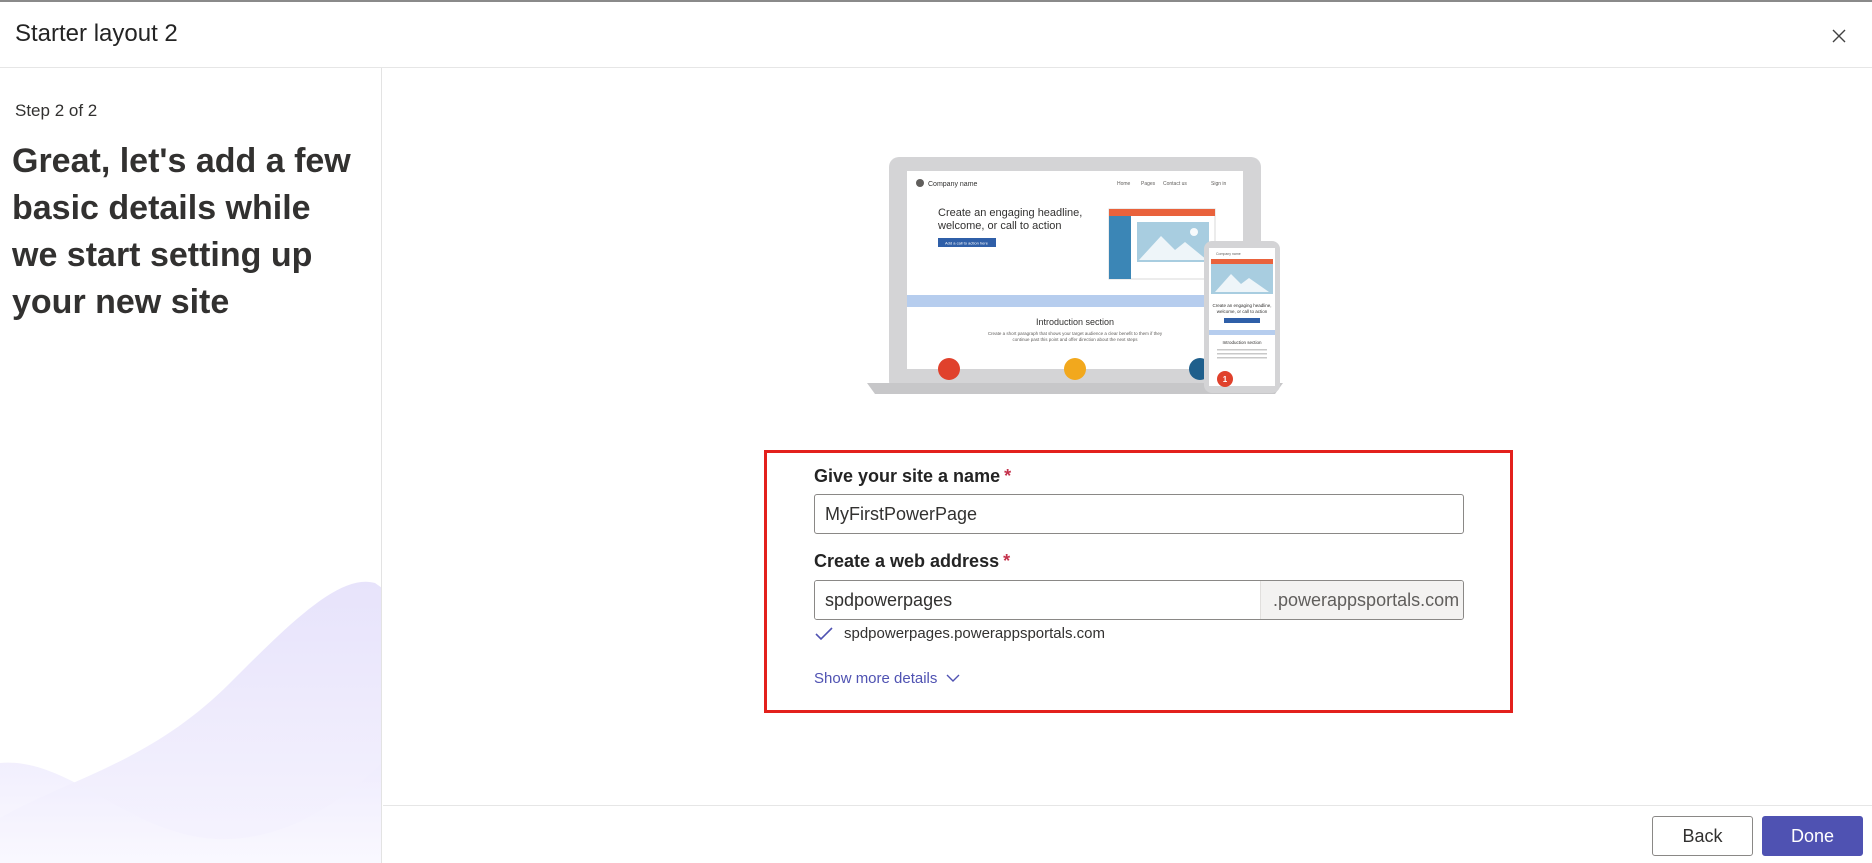 This screenshot has width=1872, height=863. Describe the element at coordinates (1127, 834) in the screenshot. I see `dialog-footer: Back Done` at that location.